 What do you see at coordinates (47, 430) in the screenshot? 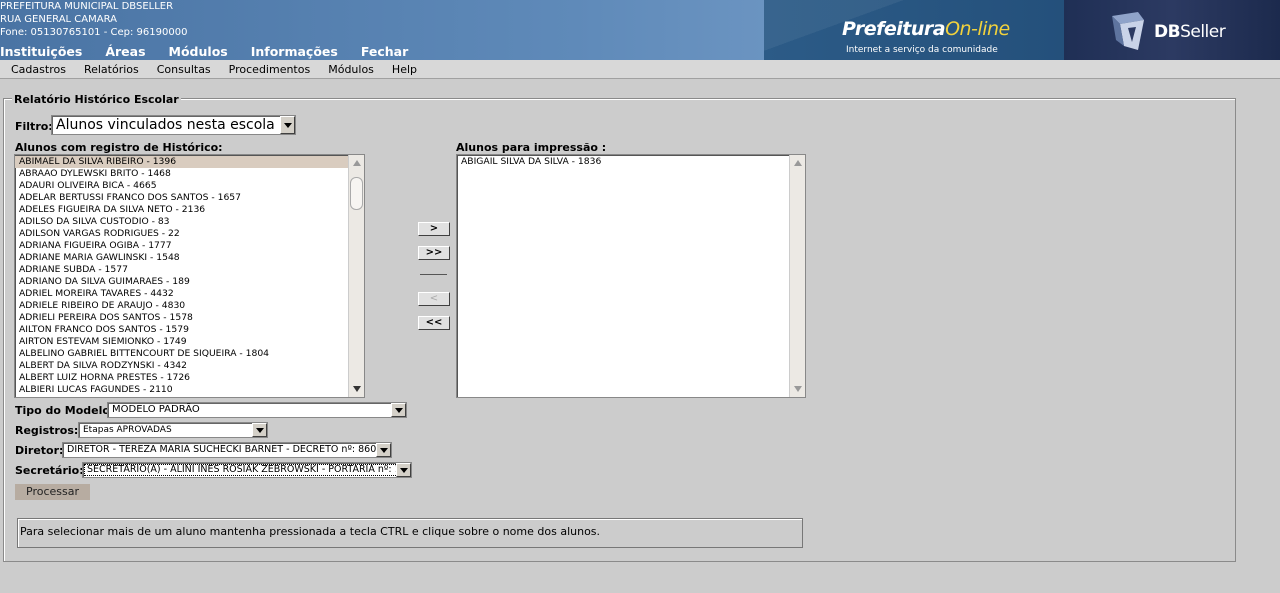
I see `registros-label: Registros:` at bounding box center [47, 430].